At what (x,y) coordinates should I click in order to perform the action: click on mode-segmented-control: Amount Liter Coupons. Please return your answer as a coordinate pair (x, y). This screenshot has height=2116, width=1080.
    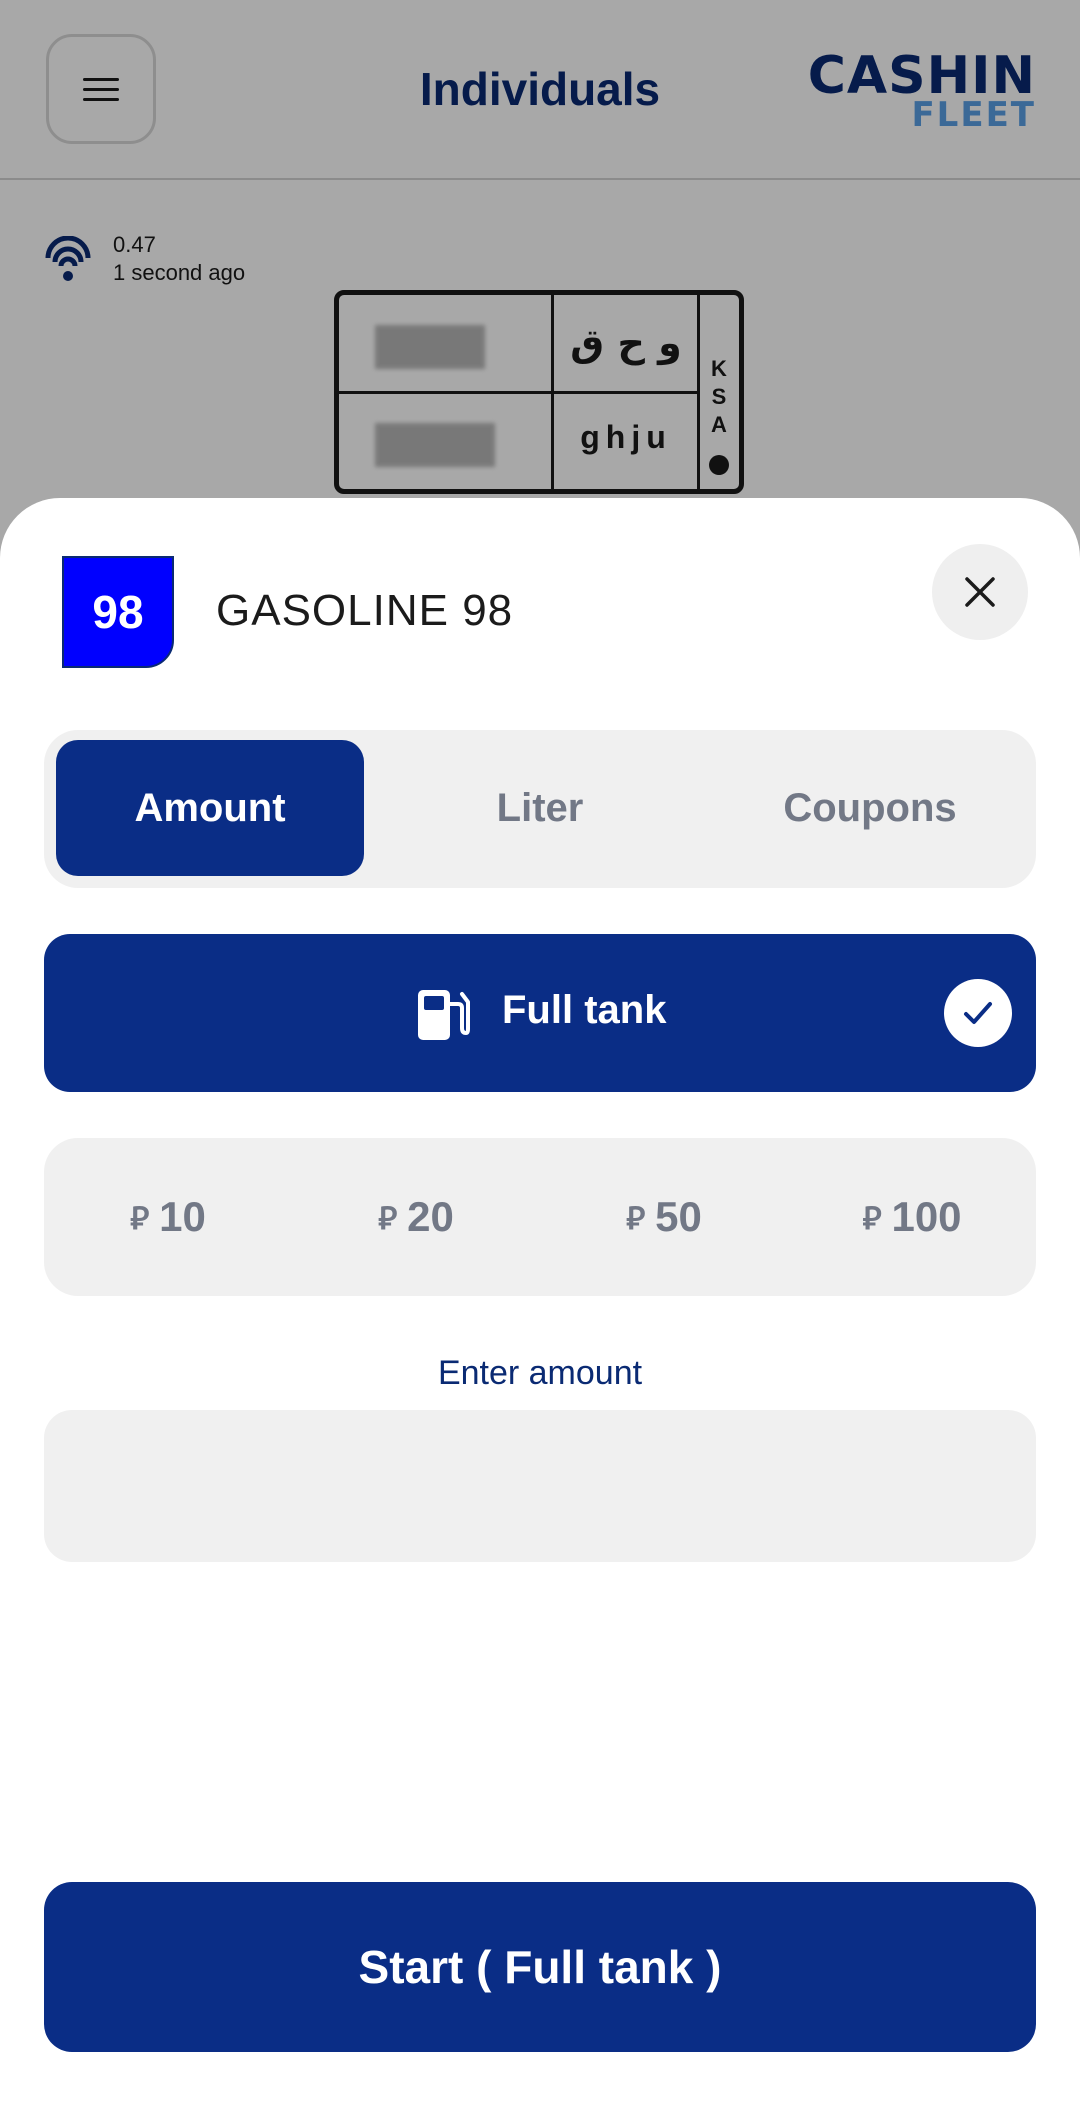
    Looking at the image, I should click on (540, 809).